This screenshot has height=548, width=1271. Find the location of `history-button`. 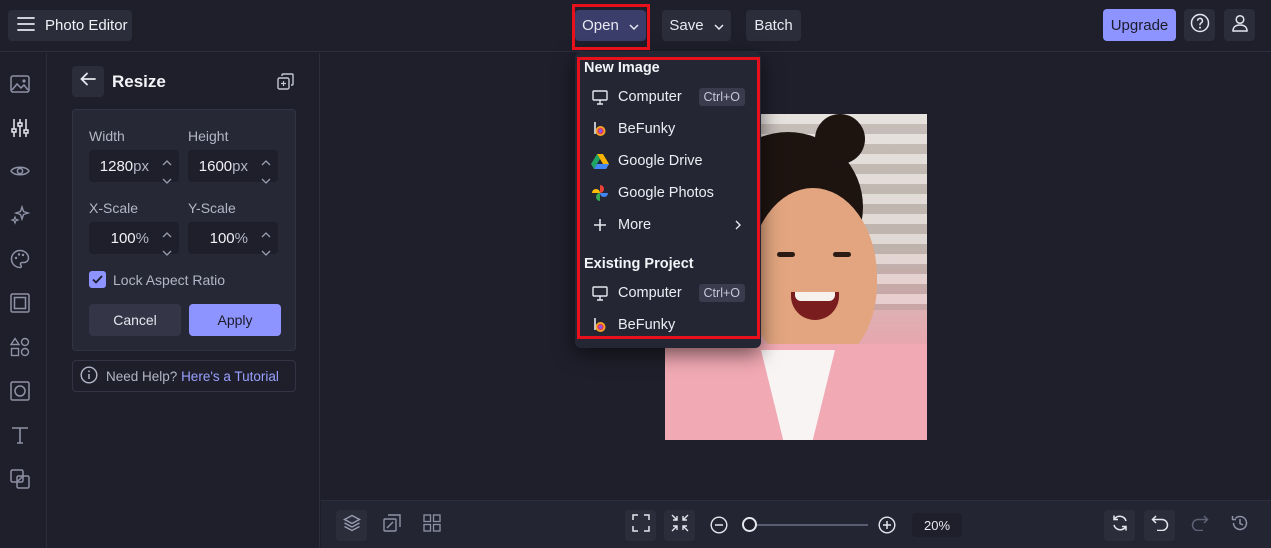

history-button is located at coordinates (1239, 525).